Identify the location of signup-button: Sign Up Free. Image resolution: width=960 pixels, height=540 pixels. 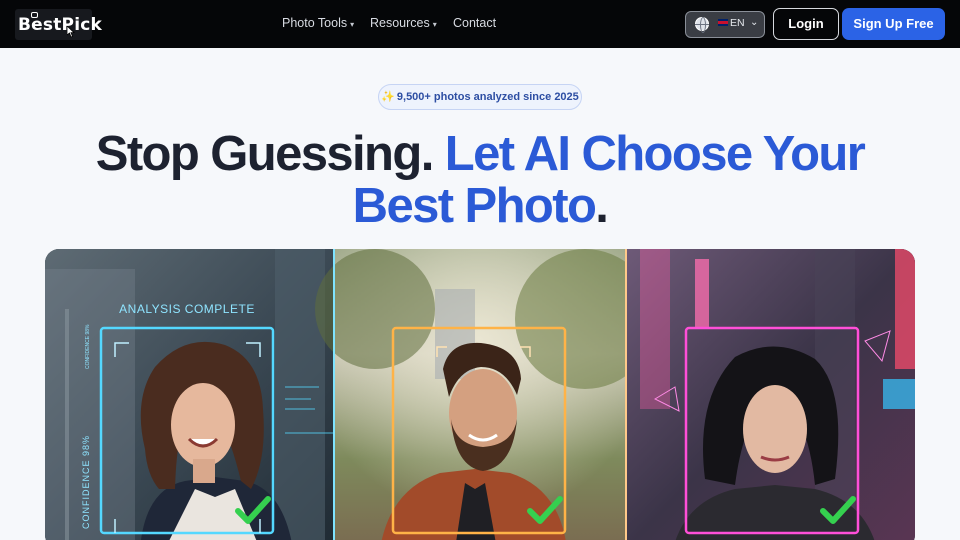
(893, 24).